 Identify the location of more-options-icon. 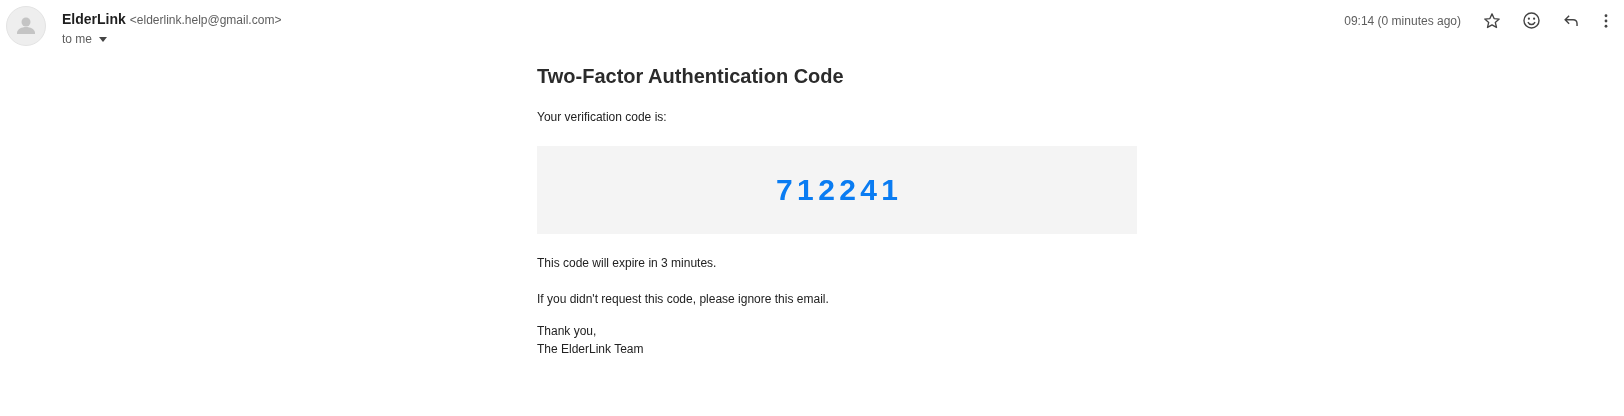
(1606, 20).